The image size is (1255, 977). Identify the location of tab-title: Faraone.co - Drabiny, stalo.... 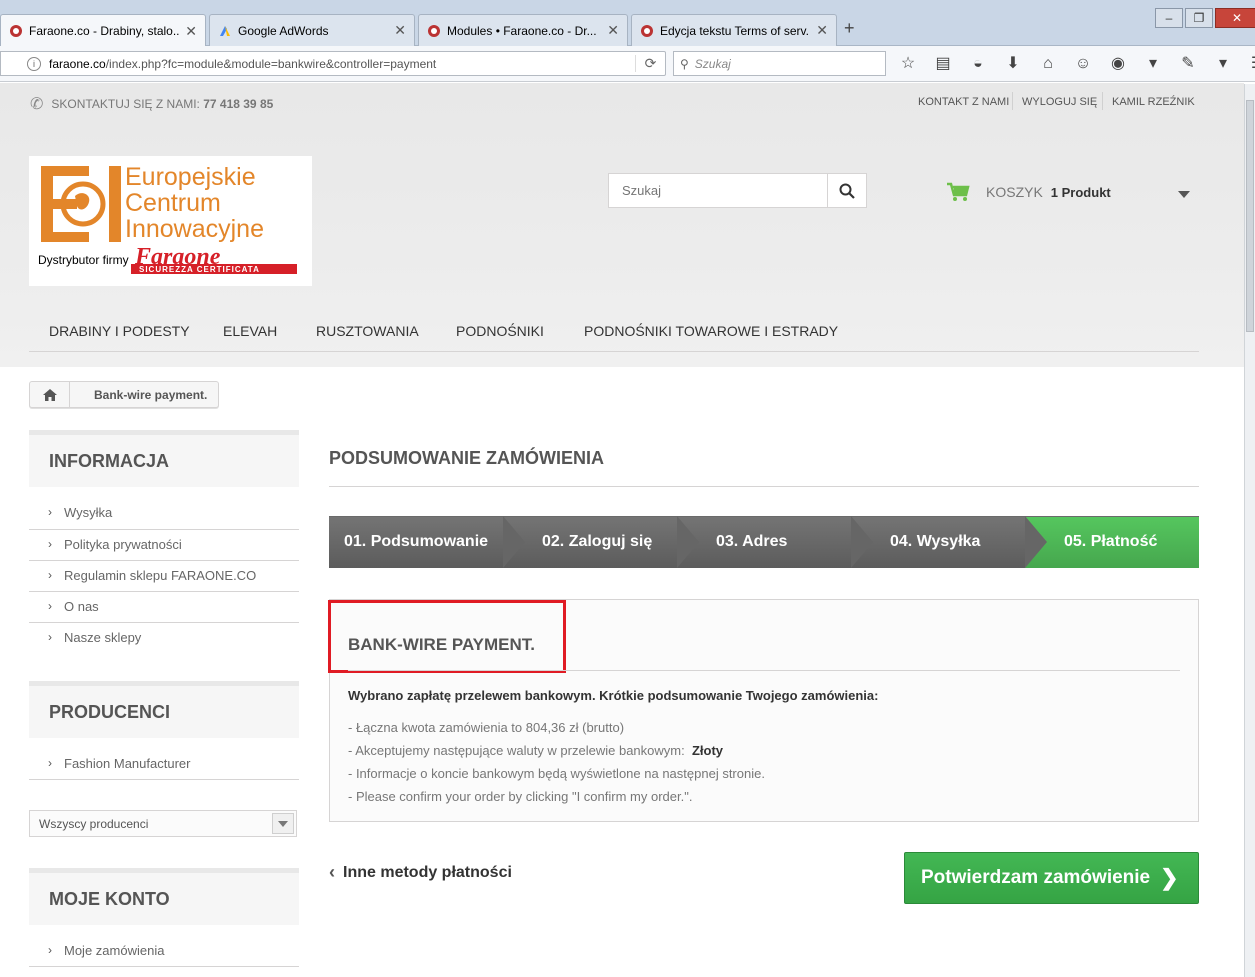
(104, 31).